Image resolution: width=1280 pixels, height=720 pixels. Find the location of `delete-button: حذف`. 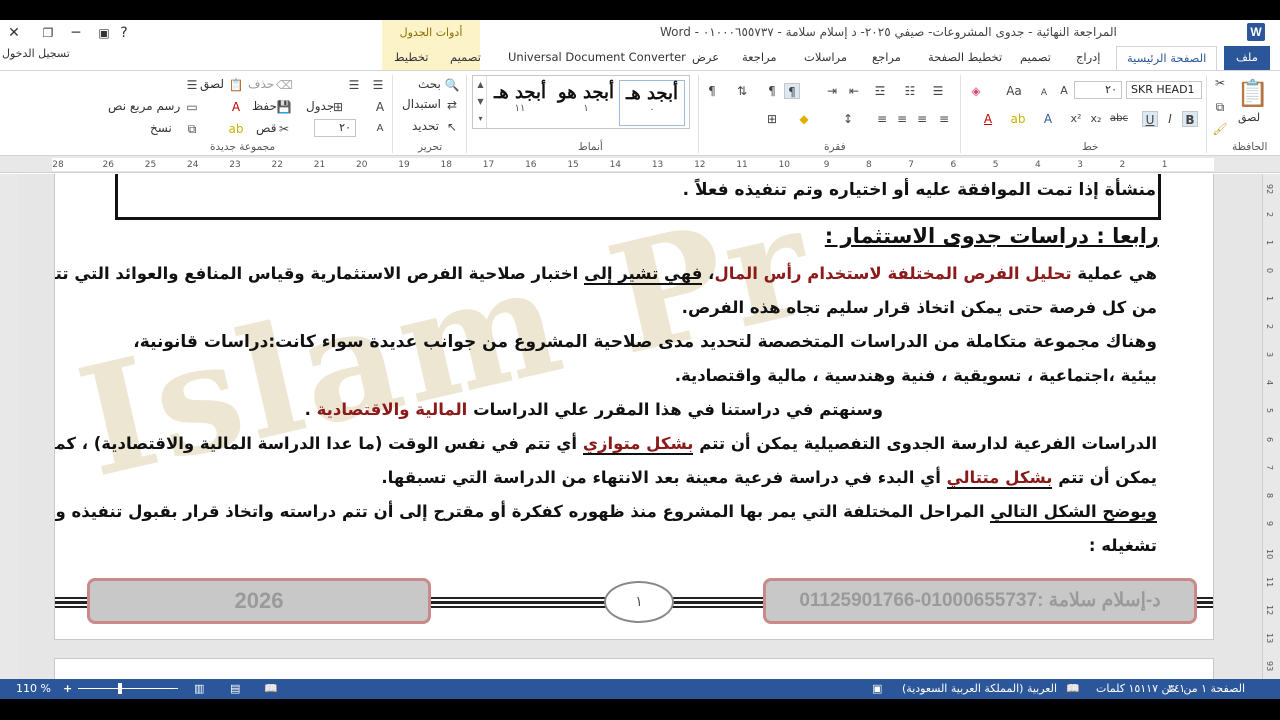

delete-button: حذف is located at coordinates (261, 84).